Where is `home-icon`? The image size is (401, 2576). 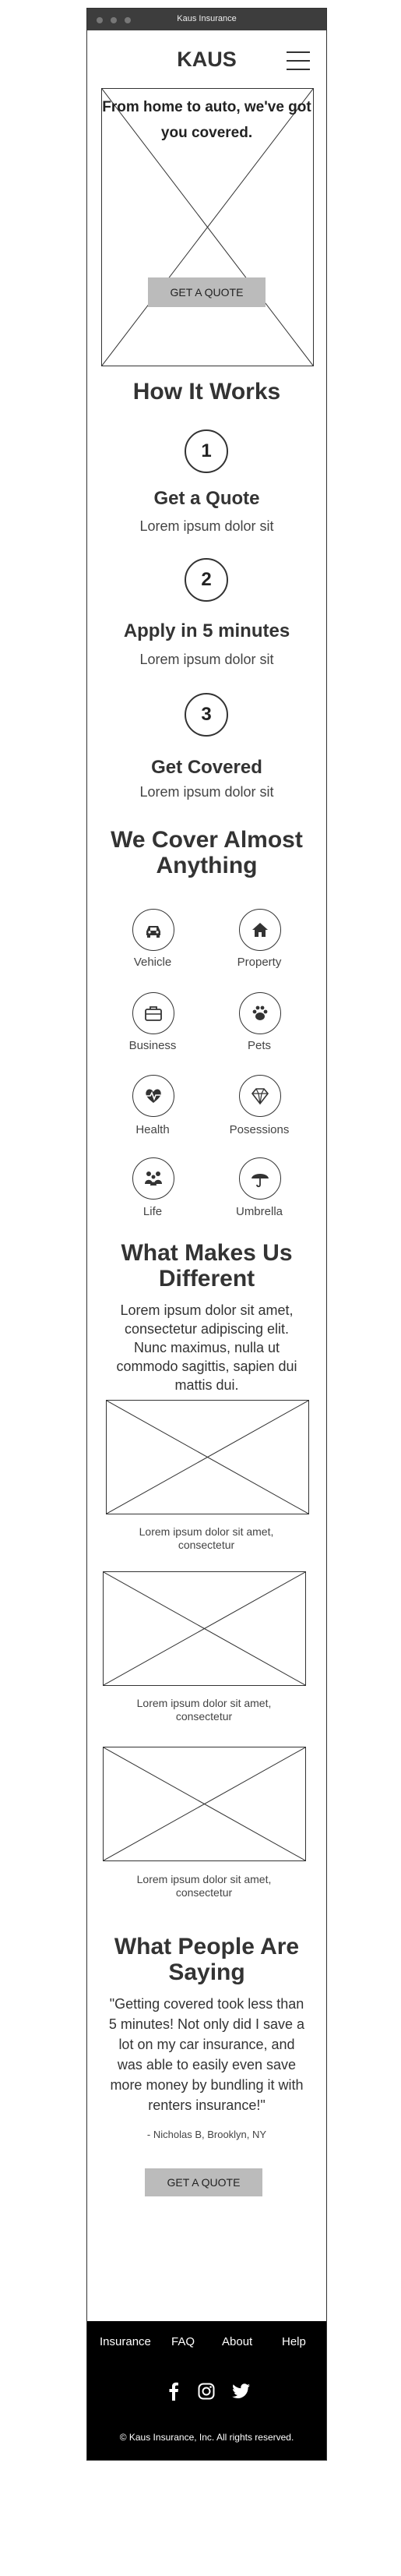 home-icon is located at coordinates (260, 930).